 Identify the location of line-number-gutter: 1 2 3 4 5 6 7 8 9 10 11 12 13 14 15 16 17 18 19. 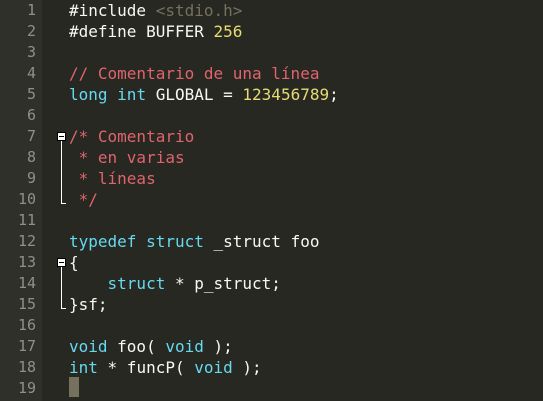
(21, 200).